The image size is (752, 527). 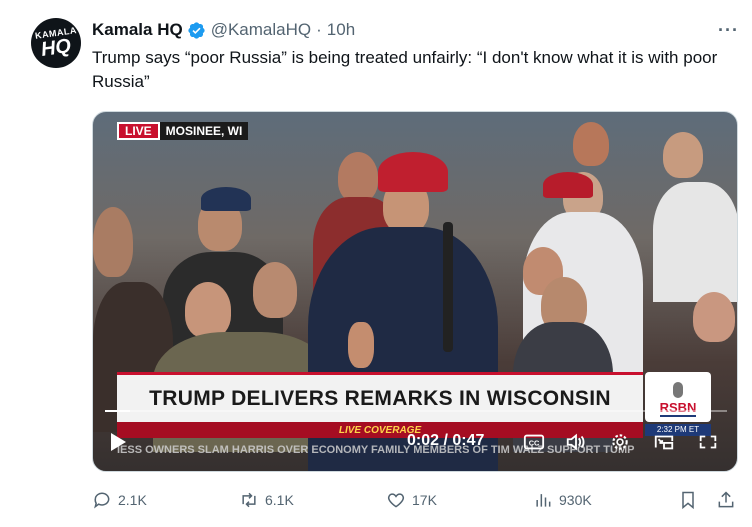 I want to click on like-button: 17K, so click(x=411, y=500).